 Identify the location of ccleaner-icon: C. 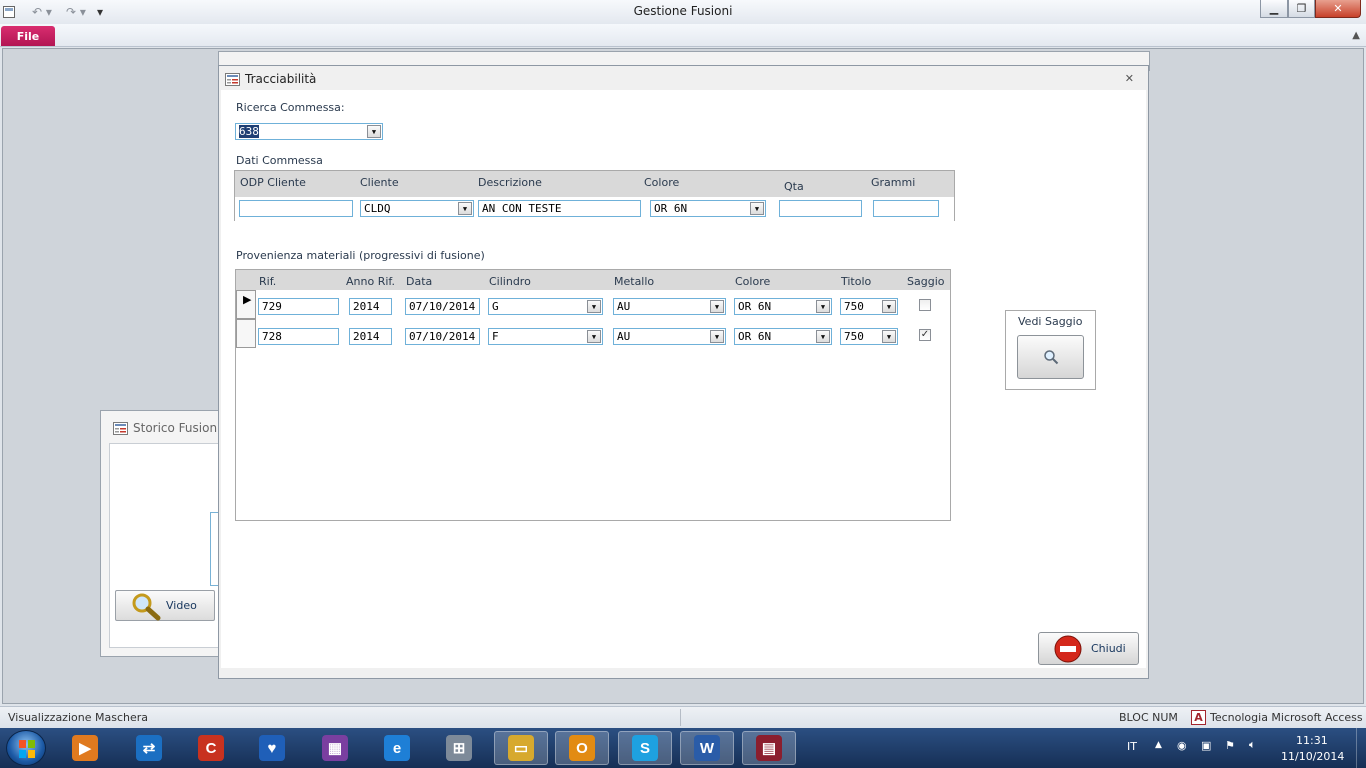
(211, 748).